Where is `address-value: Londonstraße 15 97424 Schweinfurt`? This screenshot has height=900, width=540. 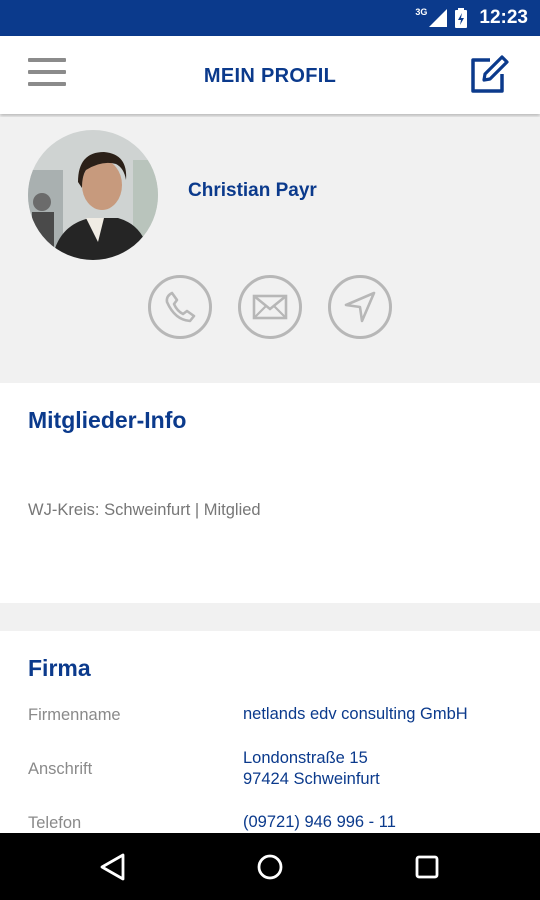 address-value: Londonstraße 15 97424 Schweinfurt is located at coordinates (311, 769).